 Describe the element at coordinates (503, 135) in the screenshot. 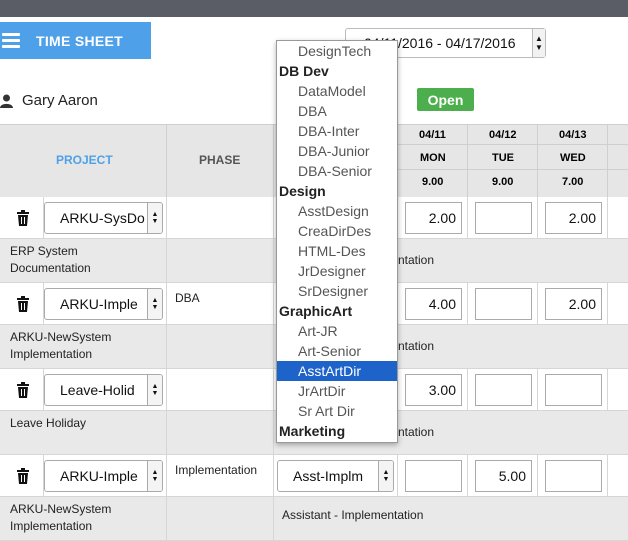

I see `day-date: 04/12` at that location.